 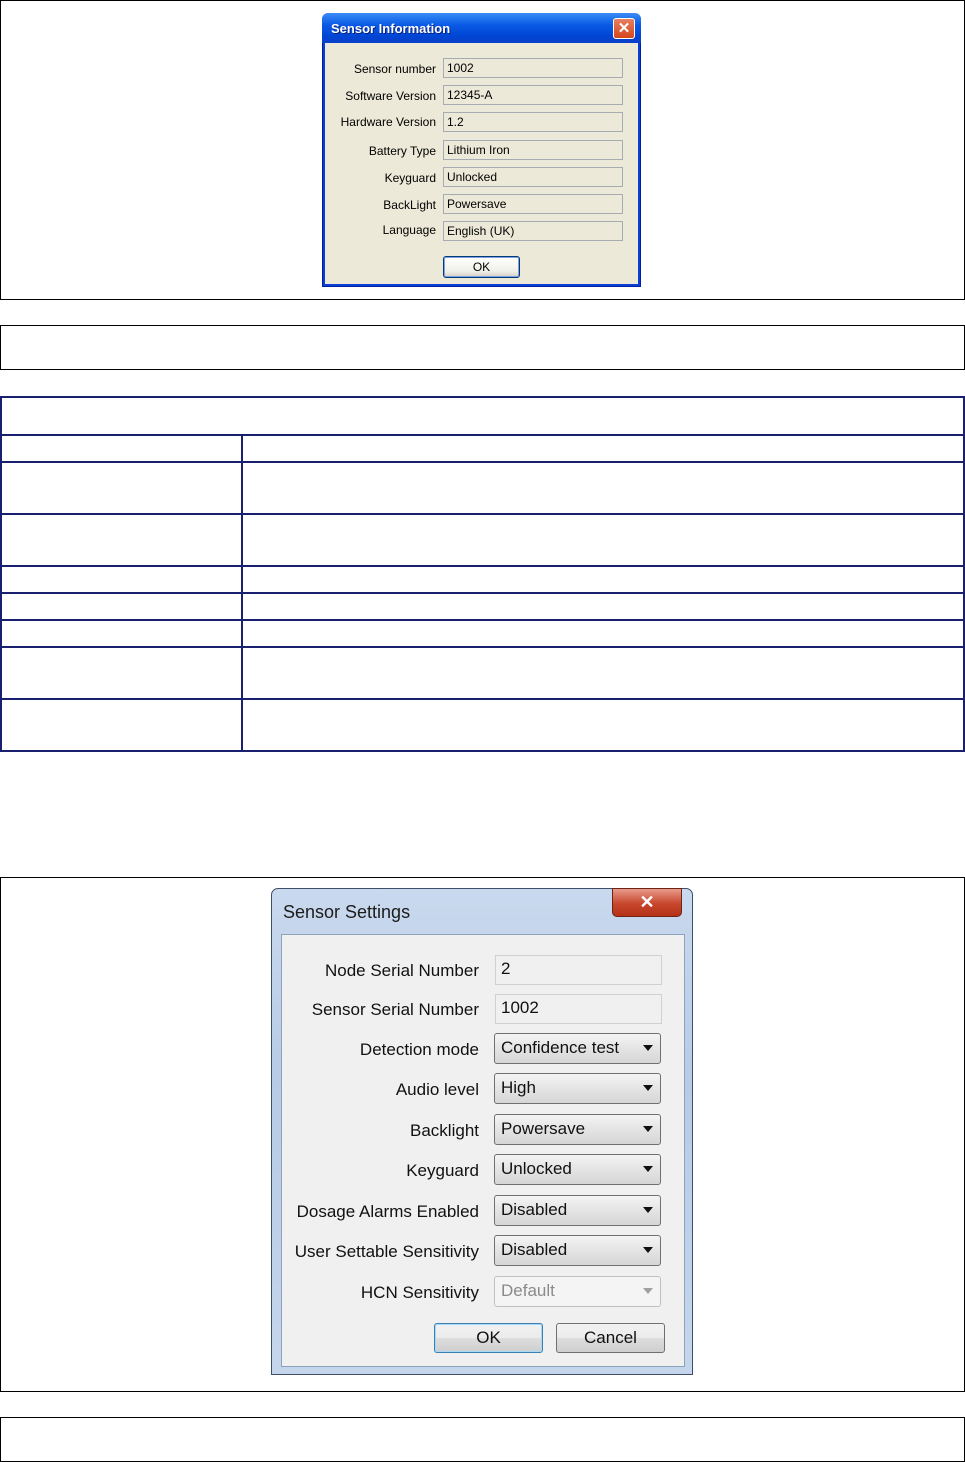 I want to click on label-audio-level: Audio level, so click(x=437, y=1089).